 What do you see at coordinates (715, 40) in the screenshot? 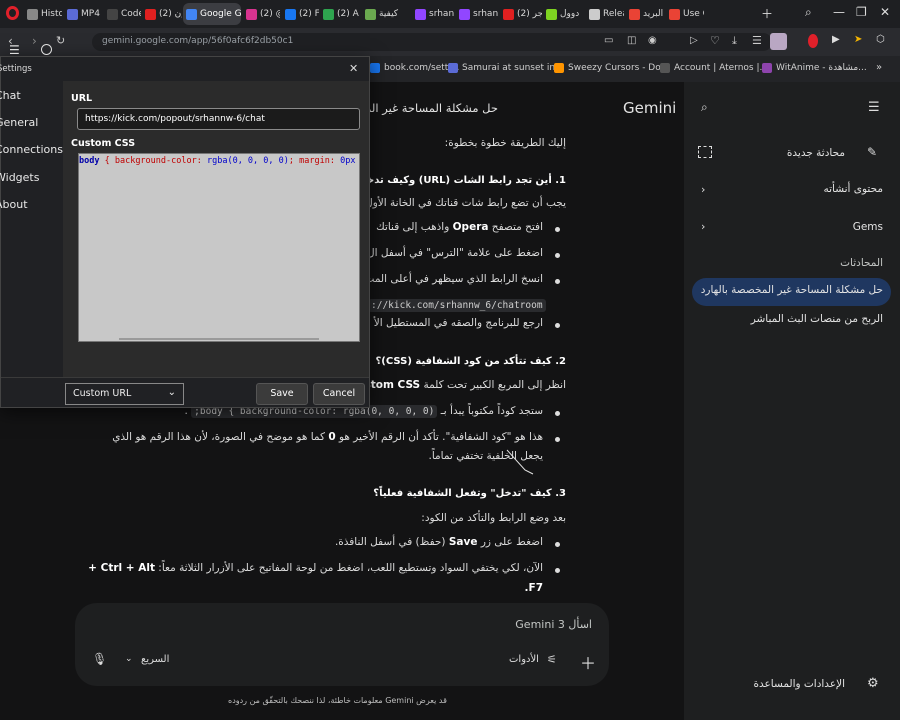
I see `heart-icon: ♡` at bounding box center [715, 40].